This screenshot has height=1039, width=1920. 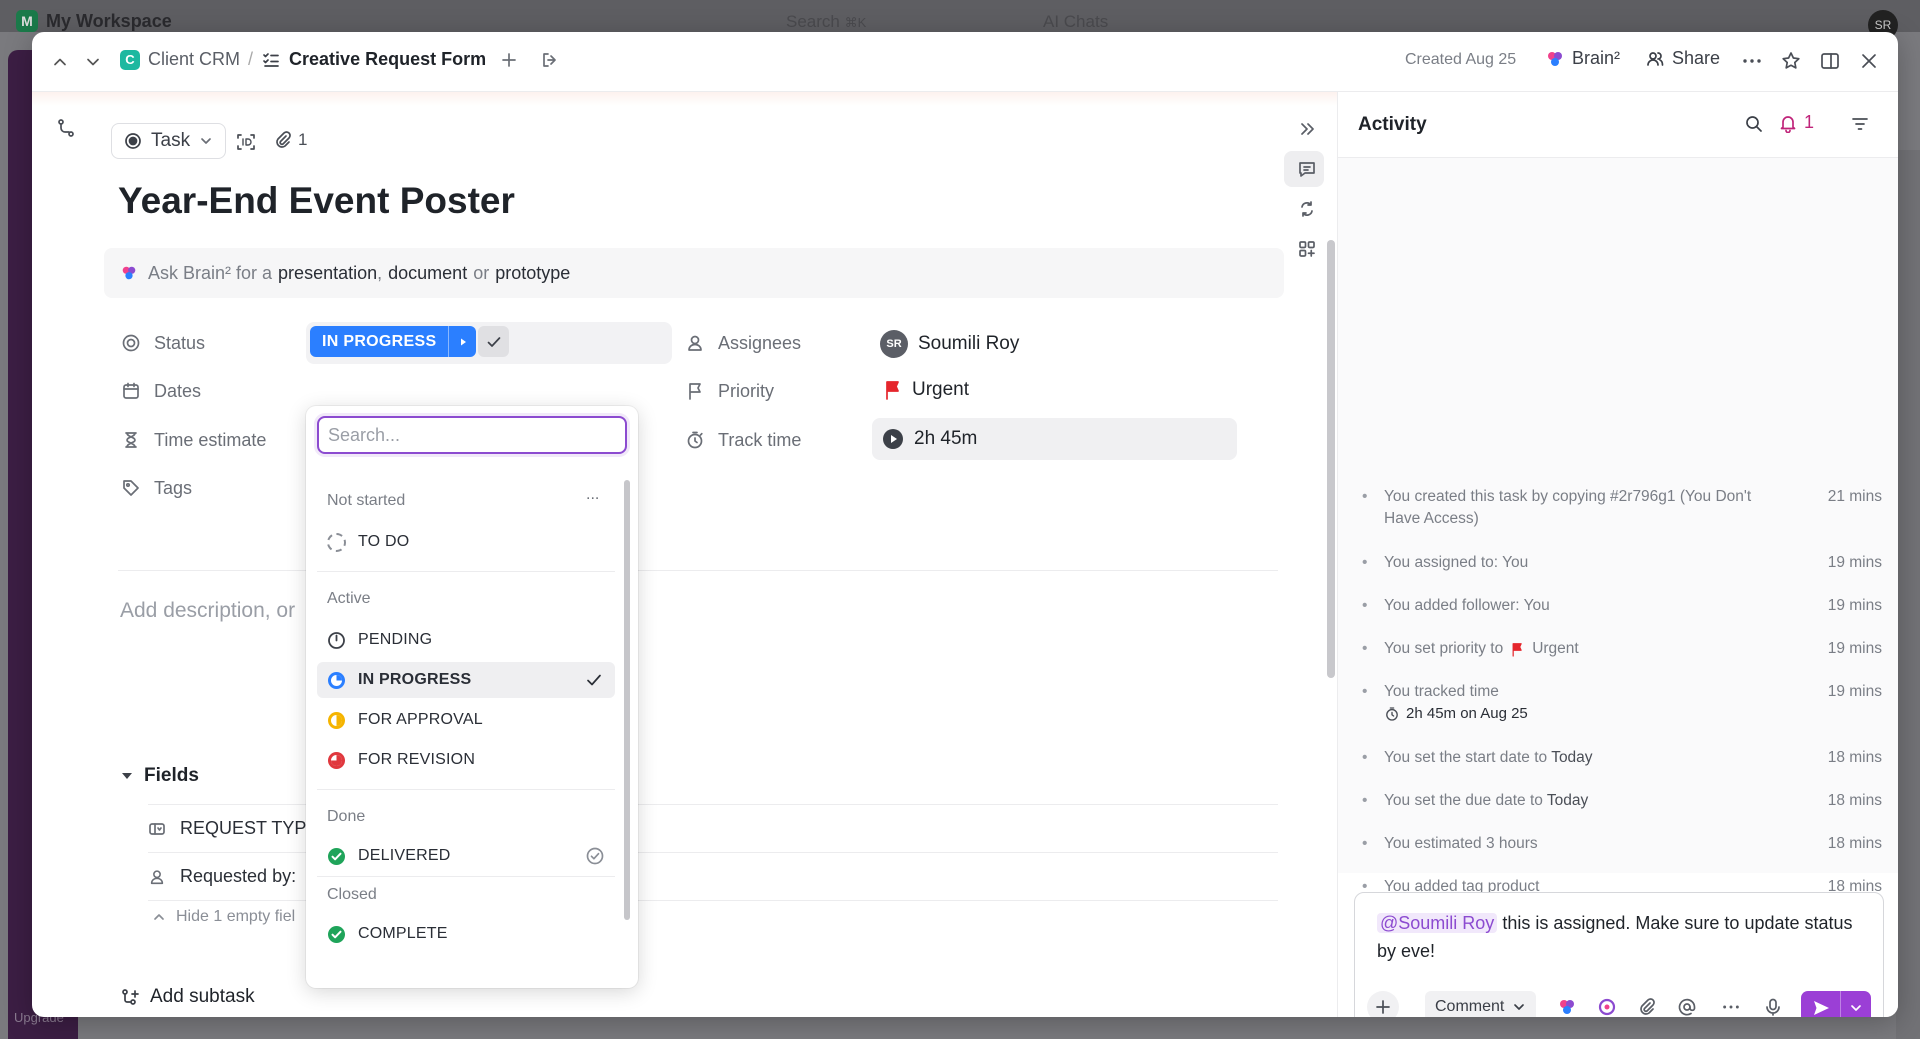 What do you see at coordinates (393, 341) in the screenshot?
I see `status-button: IN PROGRESS` at bounding box center [393, 341].